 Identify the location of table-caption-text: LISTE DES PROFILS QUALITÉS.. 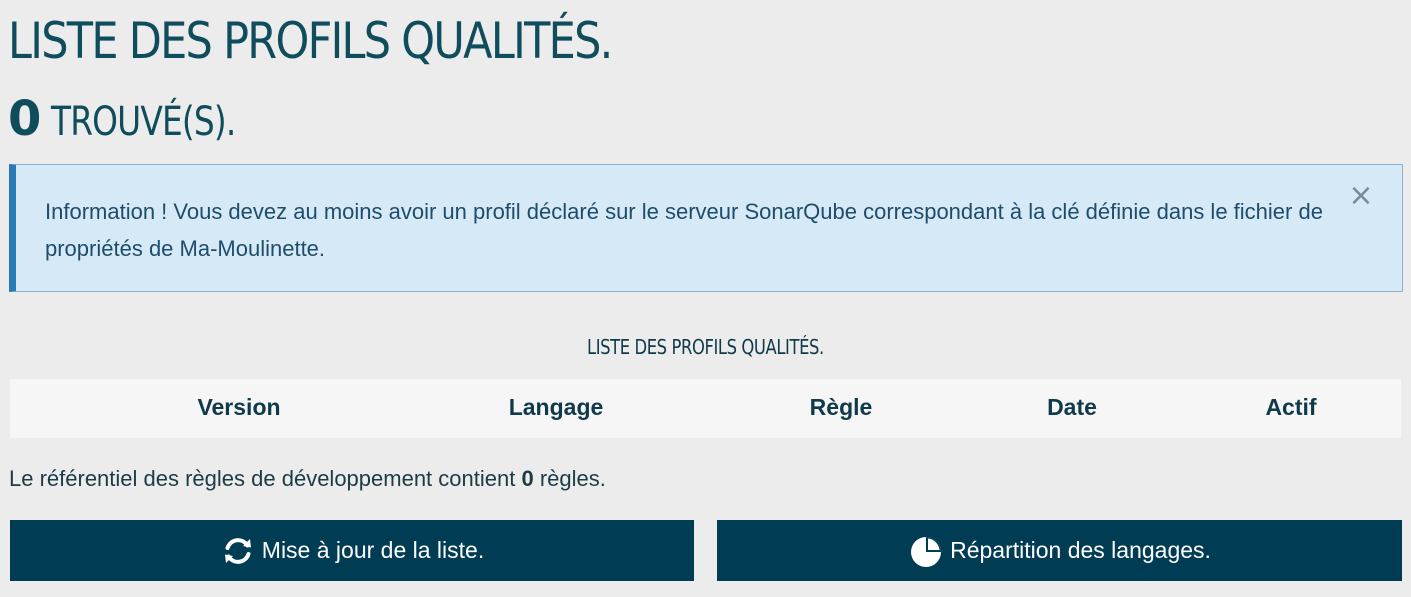
(705, 347).